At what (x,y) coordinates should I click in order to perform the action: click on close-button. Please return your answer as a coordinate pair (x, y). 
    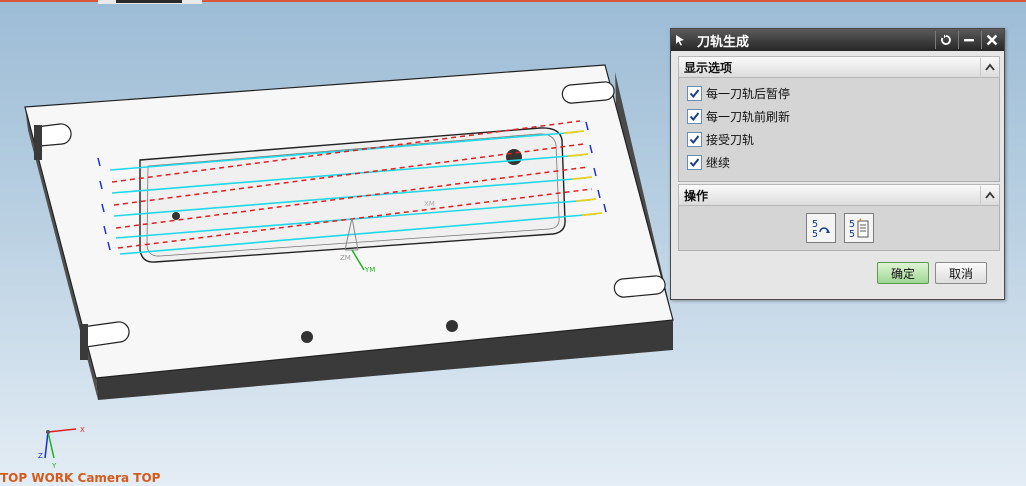
    Looking at the image, I should click on (991, 40).